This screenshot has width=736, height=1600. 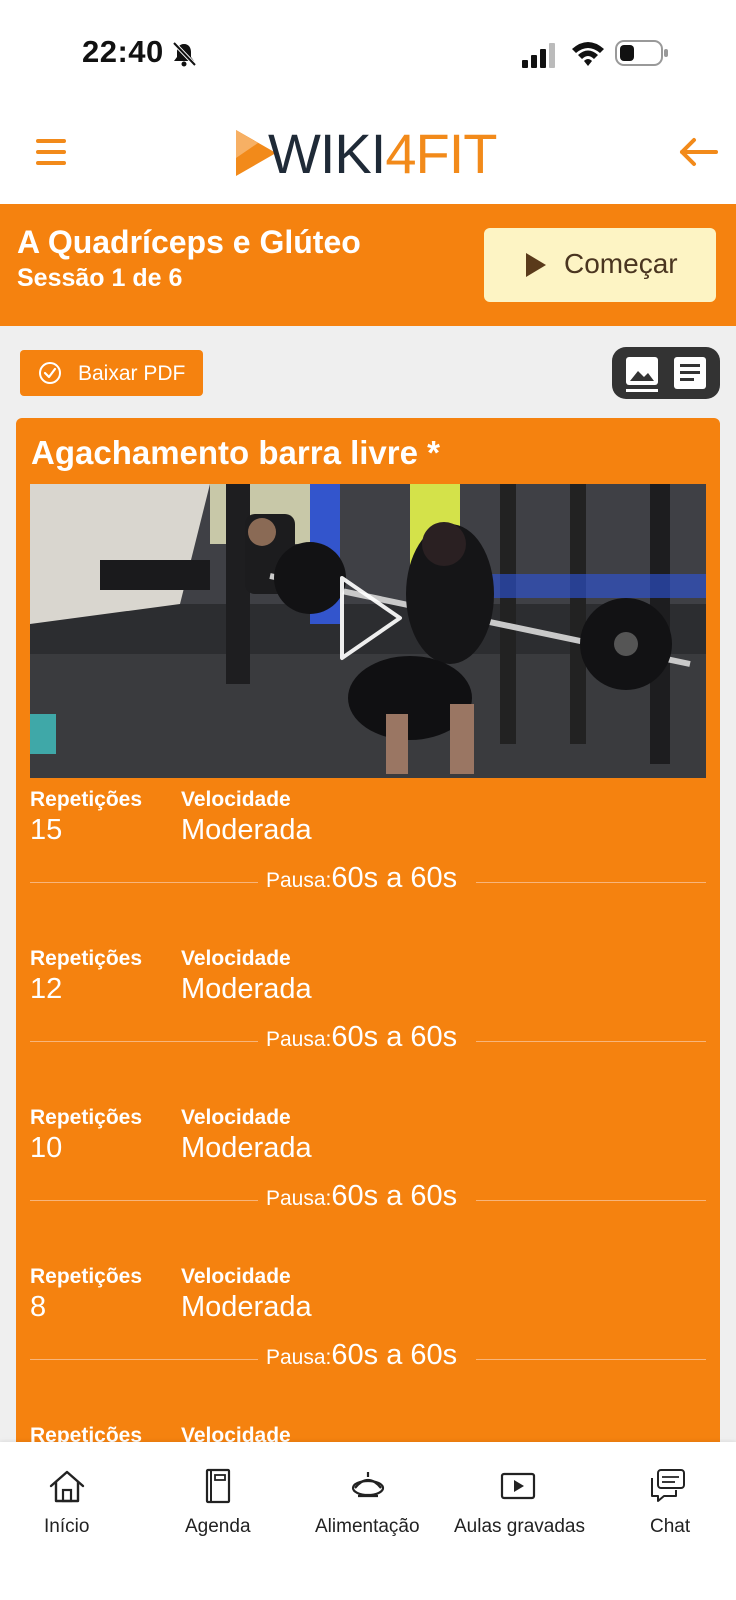 What do you see at coordinates (67, 1526) in the screenshot?
I see `nav-label: Início` at bounding box center [67, 1526].